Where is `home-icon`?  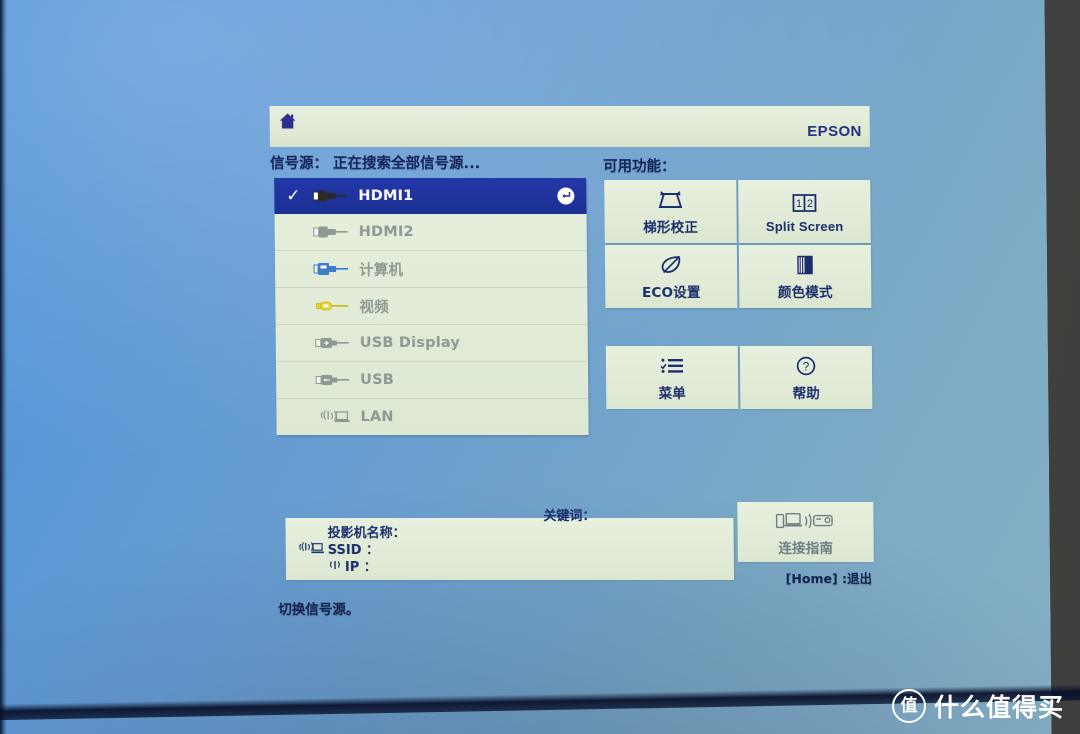 home-icon is located at coordinates (288, 121).